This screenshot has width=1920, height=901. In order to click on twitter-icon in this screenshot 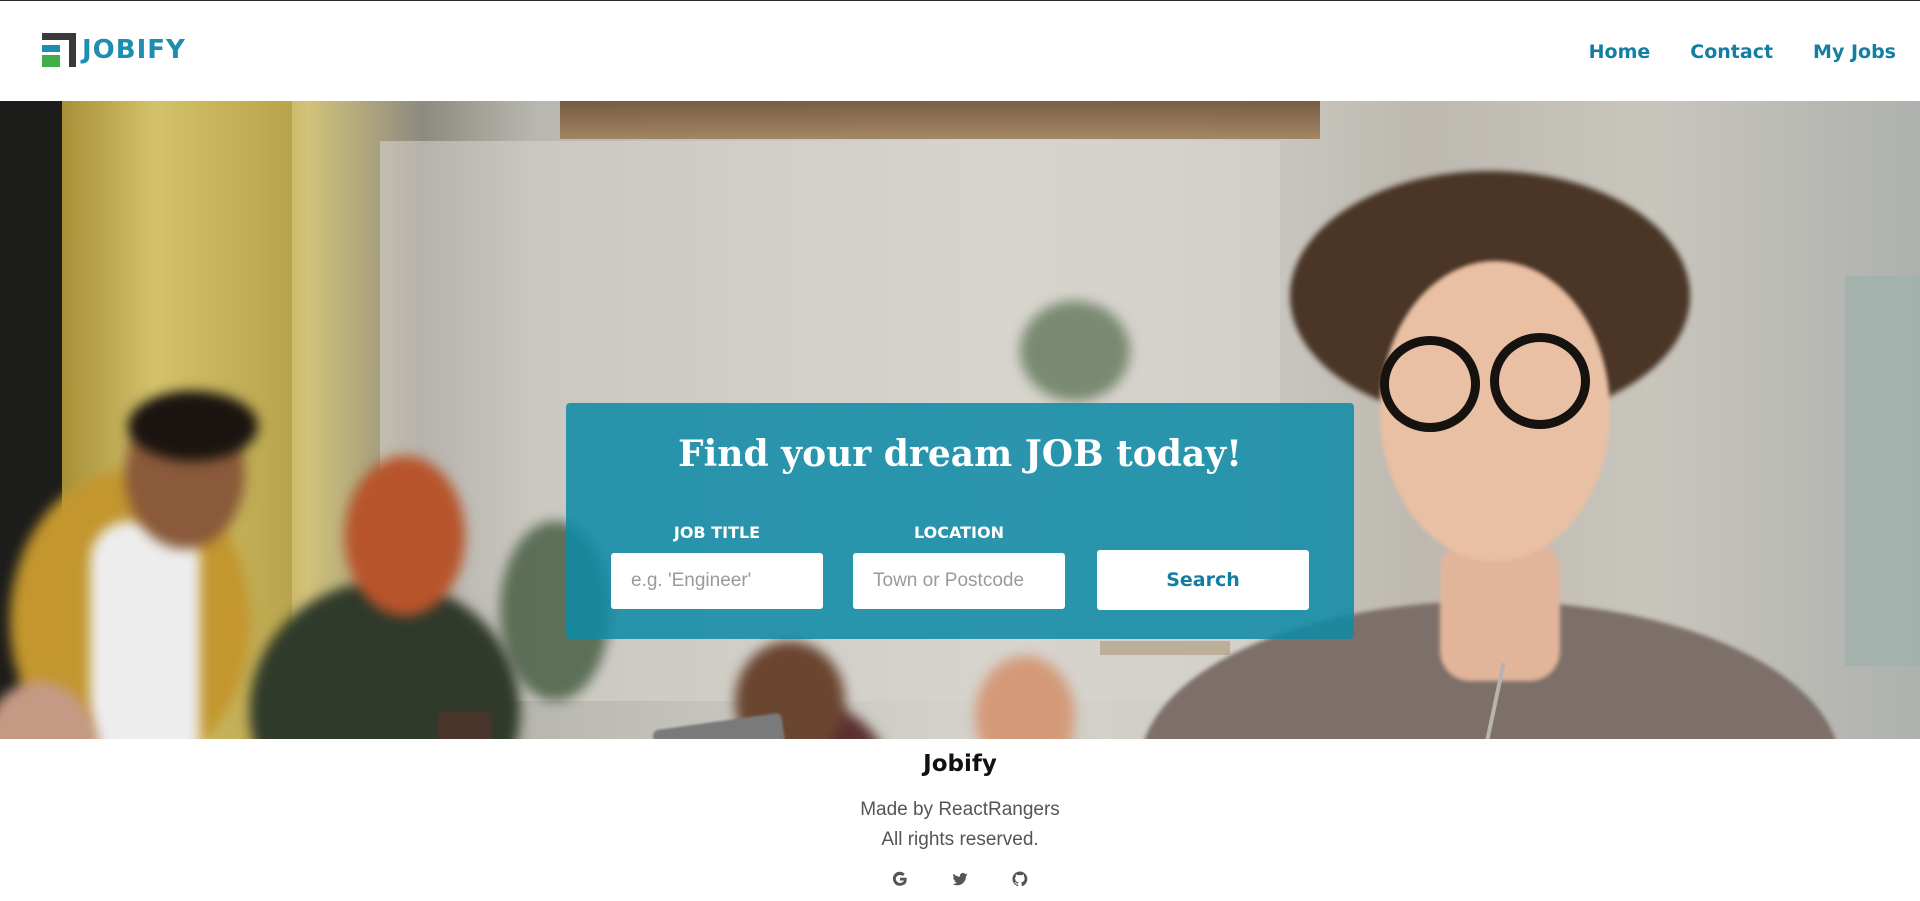, I will do `click(960, 879)`.